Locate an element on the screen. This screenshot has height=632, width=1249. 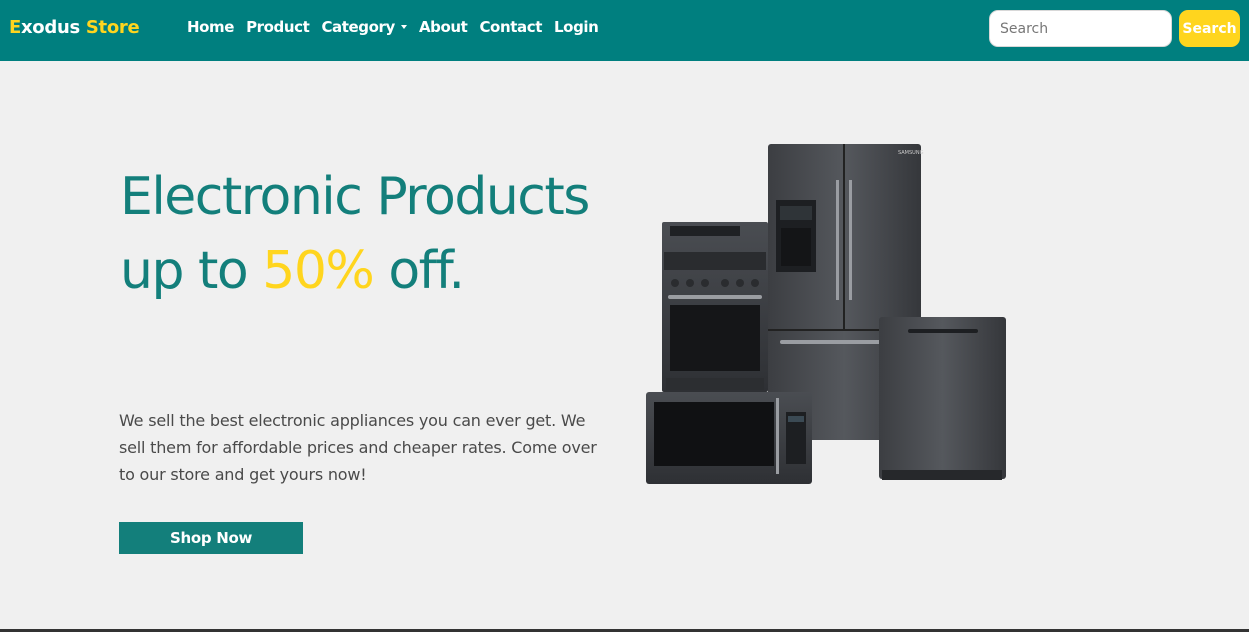
nav-home: Home is located at coordinates (210, 27).